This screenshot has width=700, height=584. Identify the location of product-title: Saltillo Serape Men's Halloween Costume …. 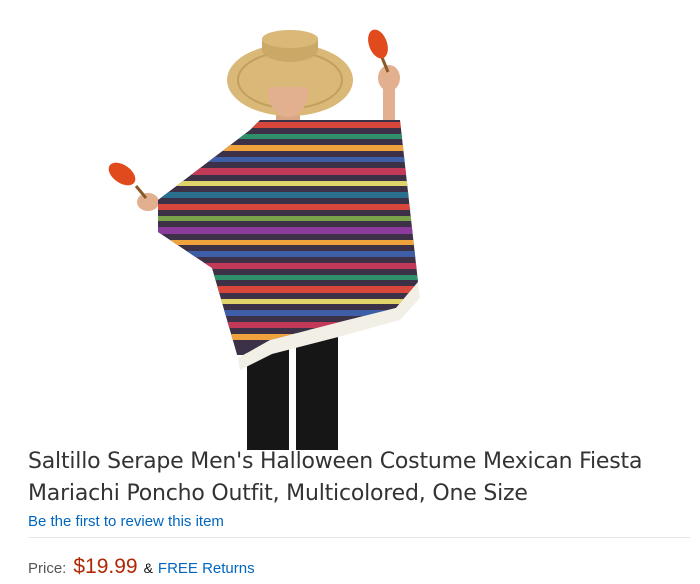
(364, 478).